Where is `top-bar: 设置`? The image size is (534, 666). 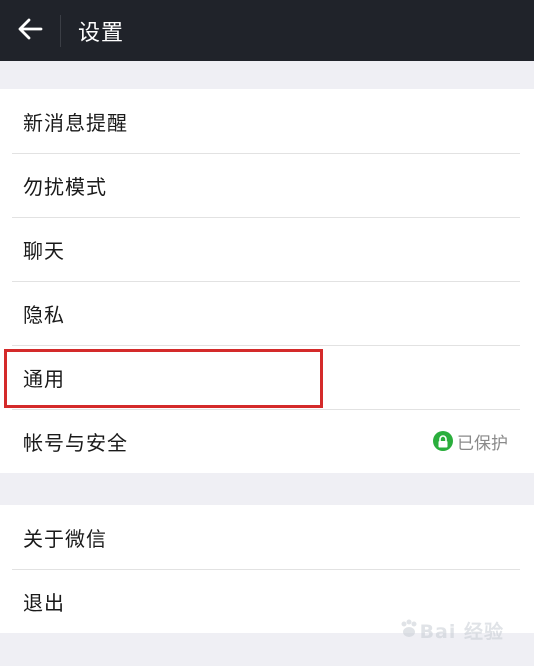 top-bar: 设置 is located at coordinates (267, 30).